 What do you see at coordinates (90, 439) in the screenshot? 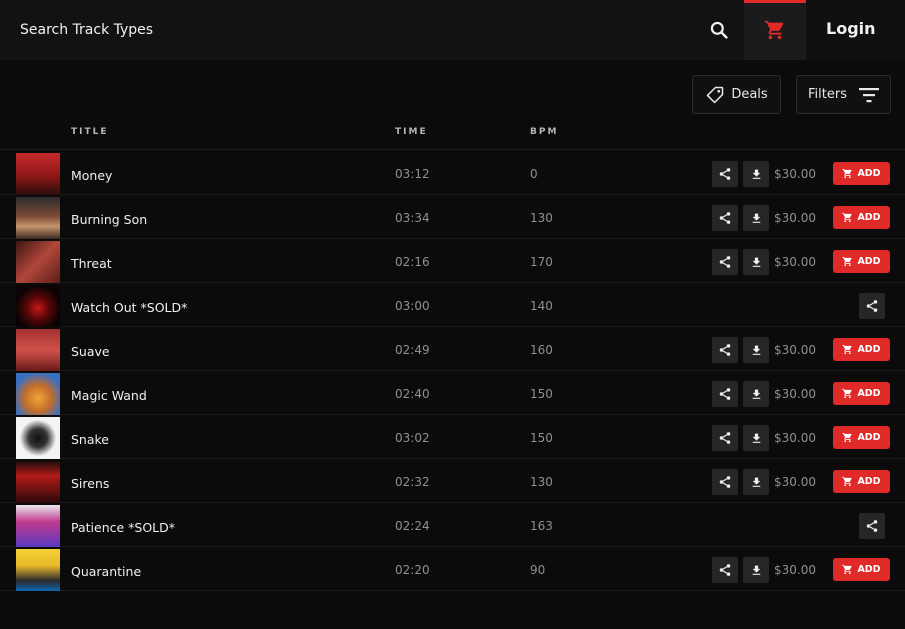
I see `track-title: Snake` at bounding box center [90, 439].